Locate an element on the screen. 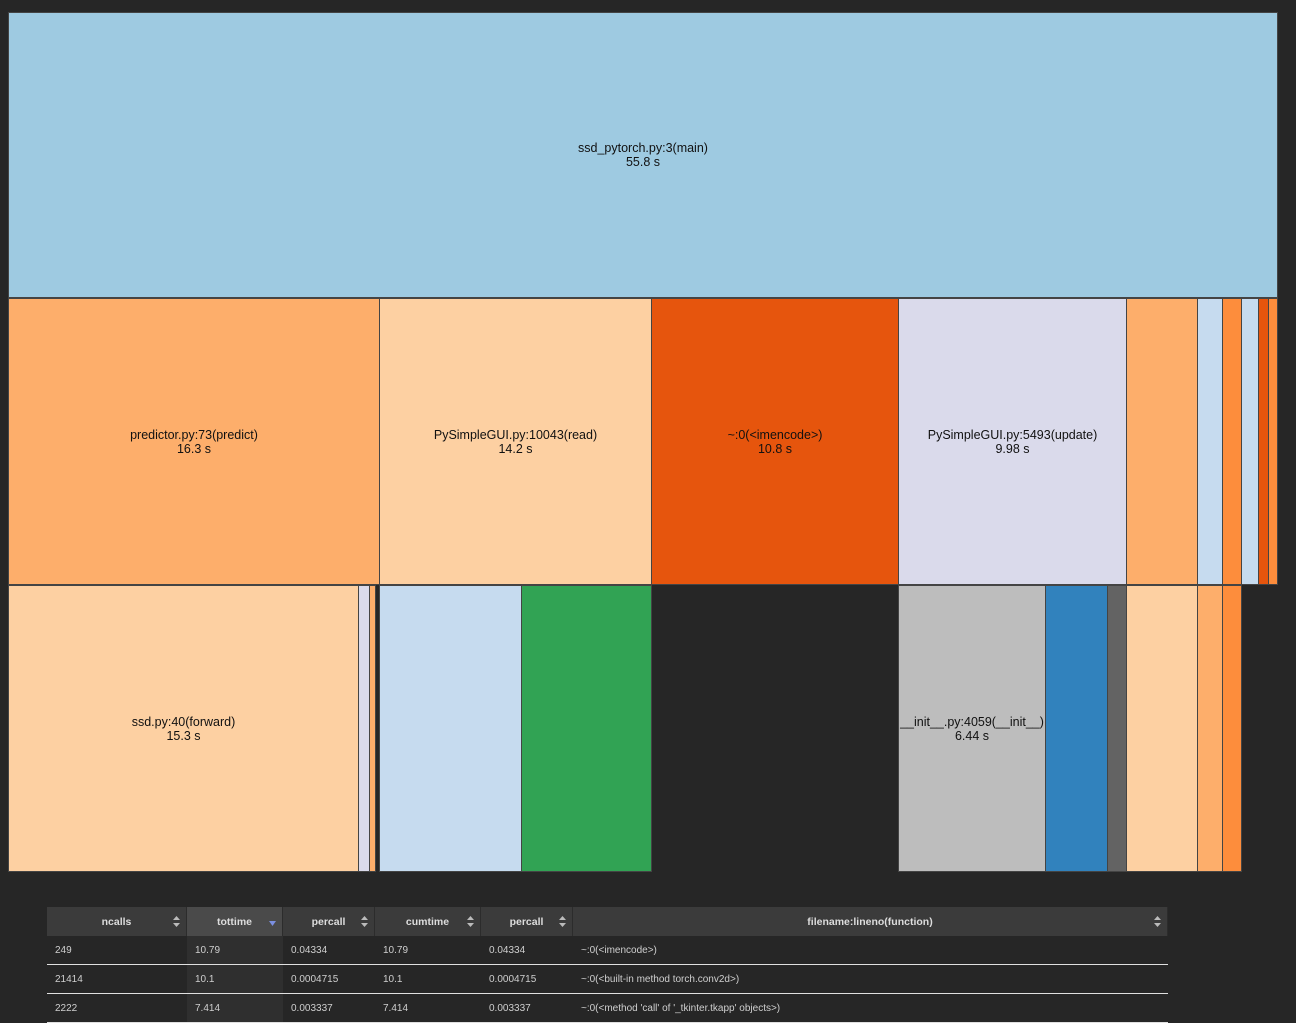 The width and height of the screenshot is (1296, 1023). node-time: 6.44 s is located at coordinates (972, 735).